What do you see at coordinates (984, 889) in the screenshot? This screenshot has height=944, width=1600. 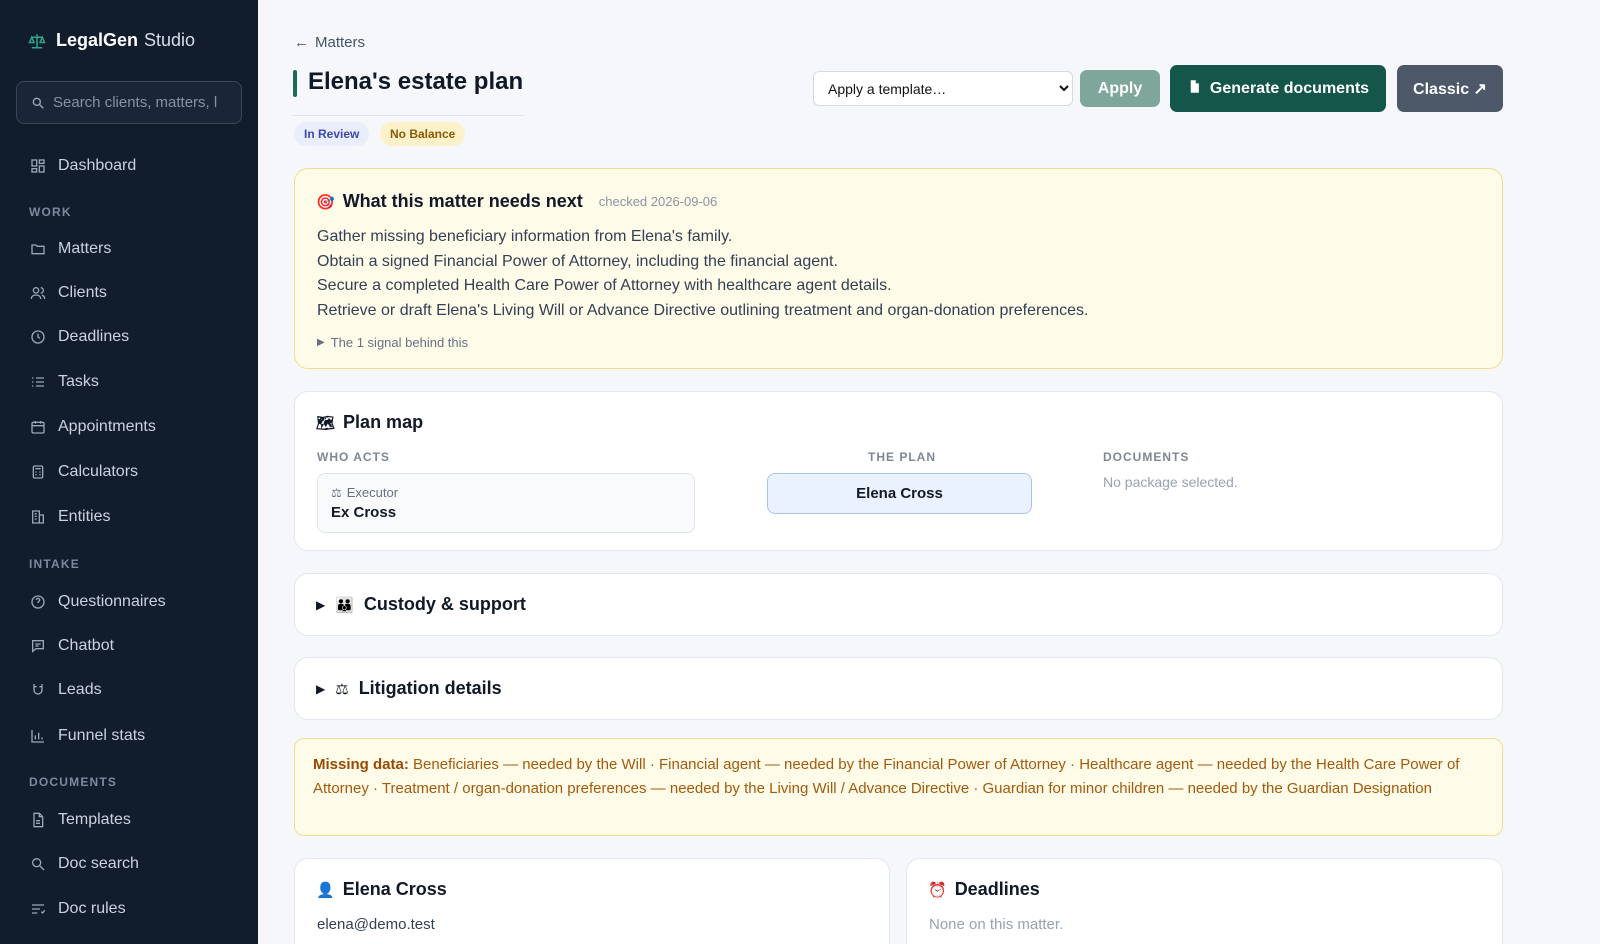 I see `deadlines-card-header: ⏰ Deadlines` at bounding box center [984, 889].